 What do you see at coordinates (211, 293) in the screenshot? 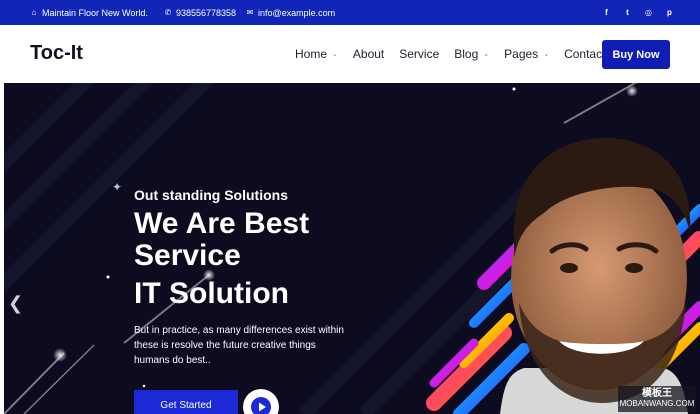
I see `hero-headline-secondary: IT Solution` at bounding box center [211, 293].